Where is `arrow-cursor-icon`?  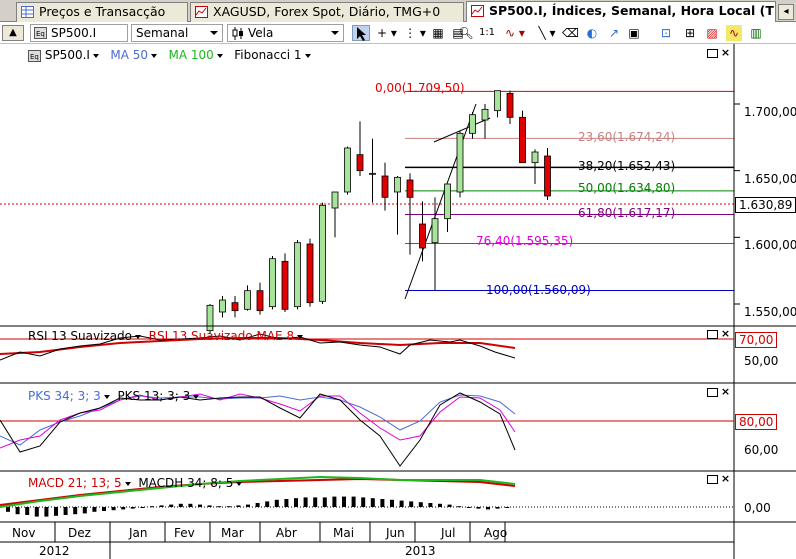
arrow-cursor-icon is located at coordinates (361, 33).